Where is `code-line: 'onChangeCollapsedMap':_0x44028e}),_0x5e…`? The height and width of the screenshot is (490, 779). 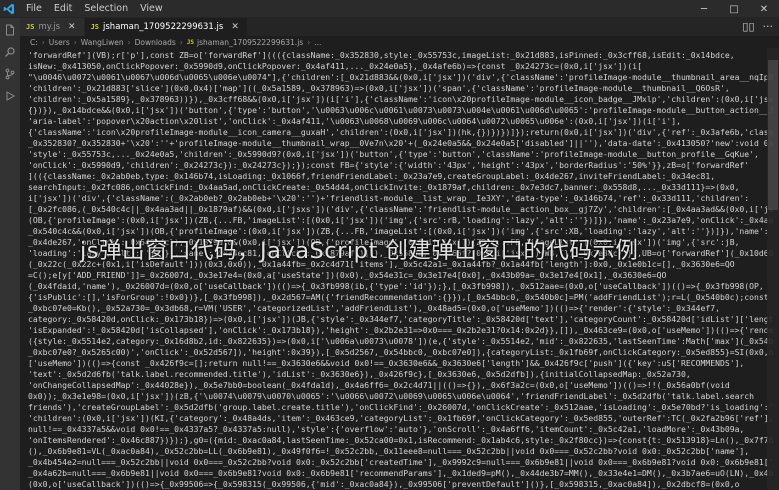
code-line: 'onChangeCollapsedMap':_0x44028e}),_0x5e… is located at coordinates (400, 385).